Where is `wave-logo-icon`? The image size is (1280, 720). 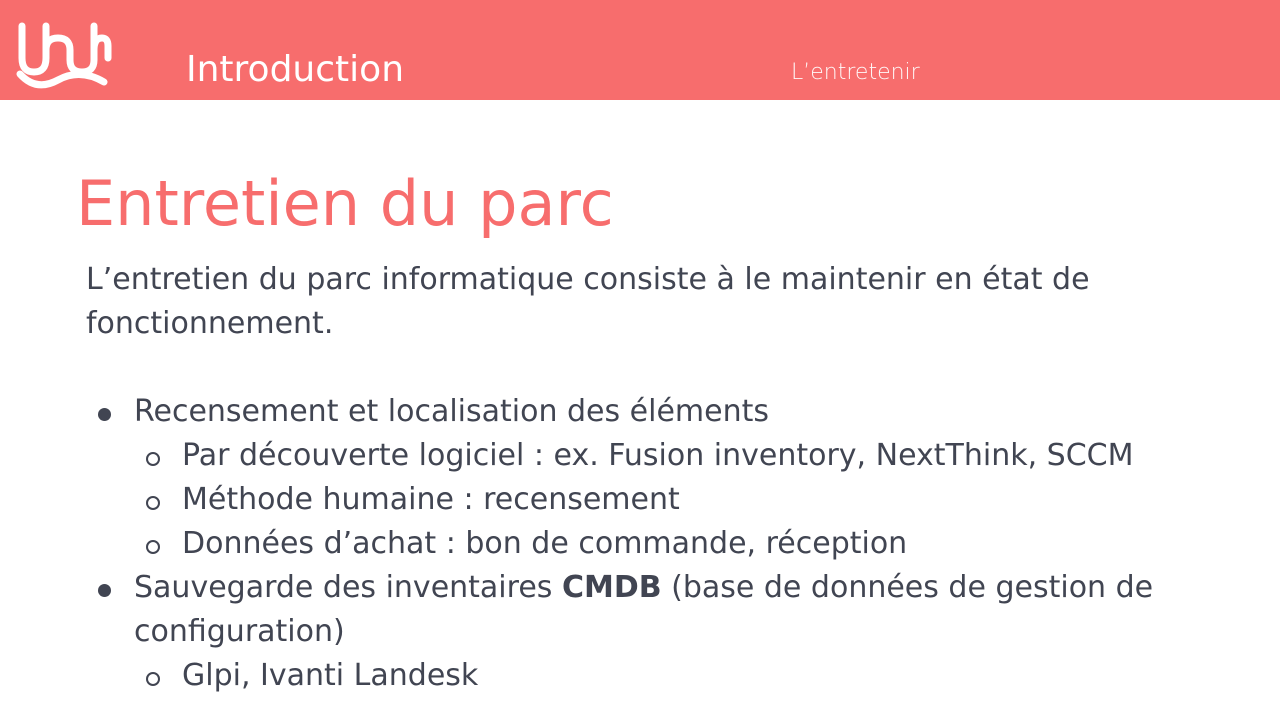
wave-logo-icon is located at coordinates (64, 55).